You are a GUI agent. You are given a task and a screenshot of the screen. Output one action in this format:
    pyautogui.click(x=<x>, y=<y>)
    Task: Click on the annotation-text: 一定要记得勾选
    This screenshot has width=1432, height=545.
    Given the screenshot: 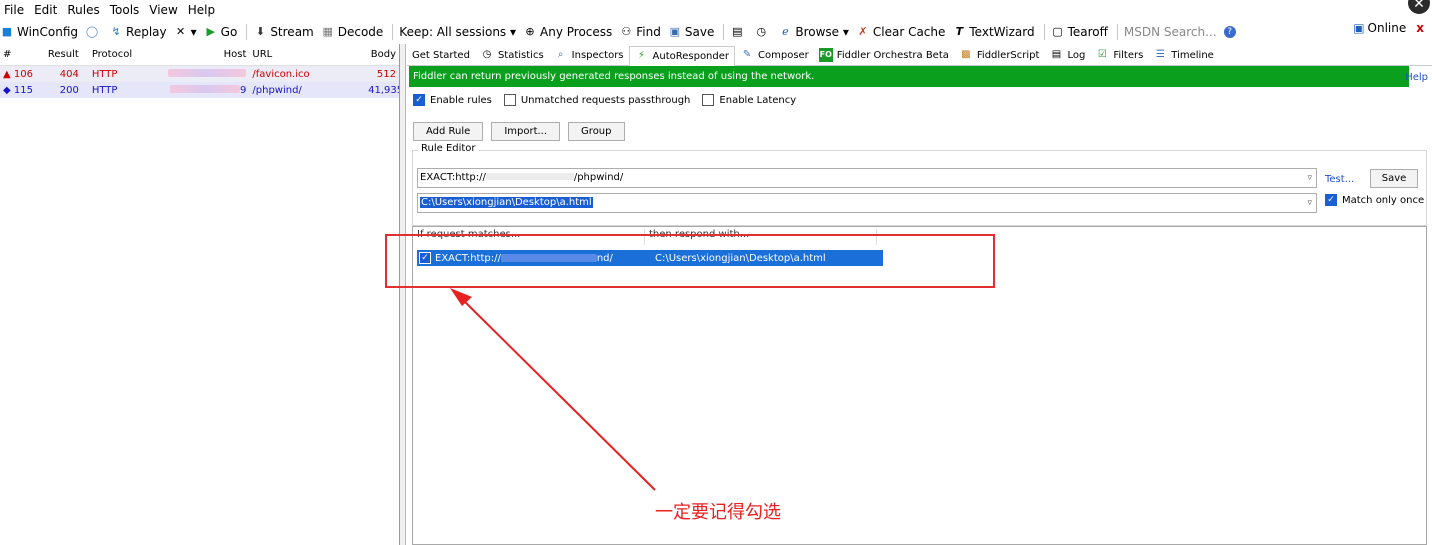 What is the action you would take?
    pyautogui.click(x=718, y=512)
    